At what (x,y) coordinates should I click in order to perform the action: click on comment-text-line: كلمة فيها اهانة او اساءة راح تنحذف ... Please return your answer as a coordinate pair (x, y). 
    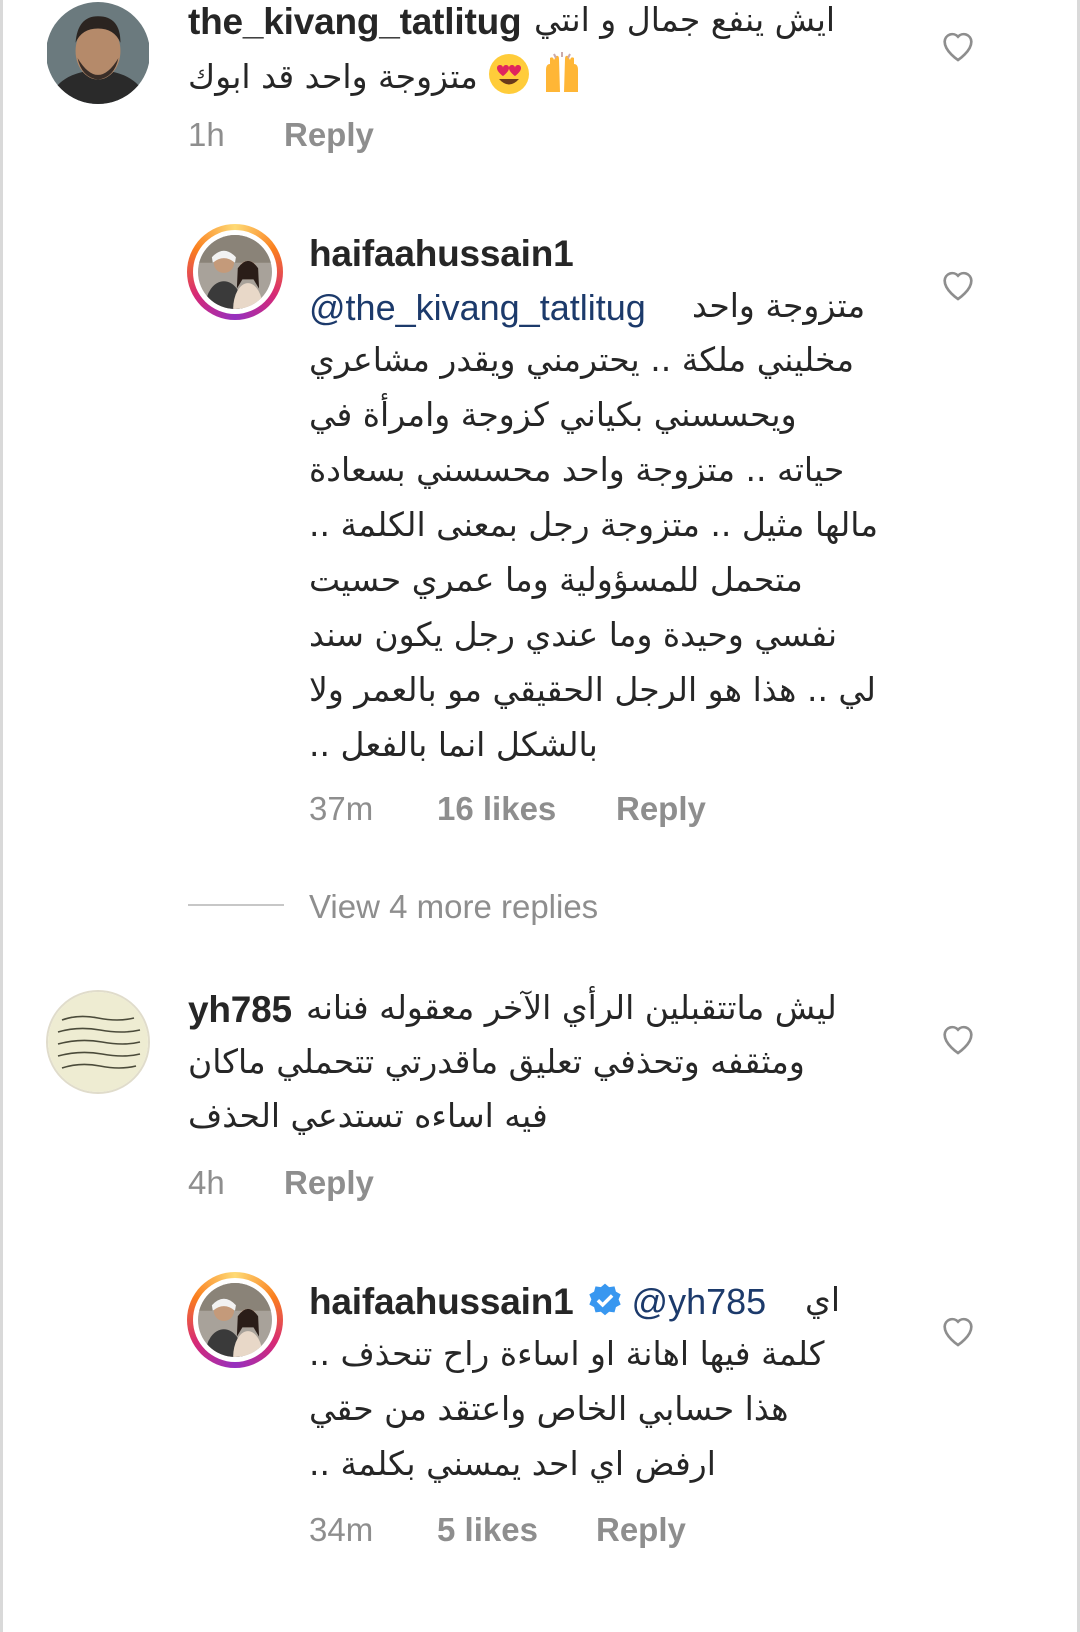
    Looking at the image, I should click on (567, 1353).